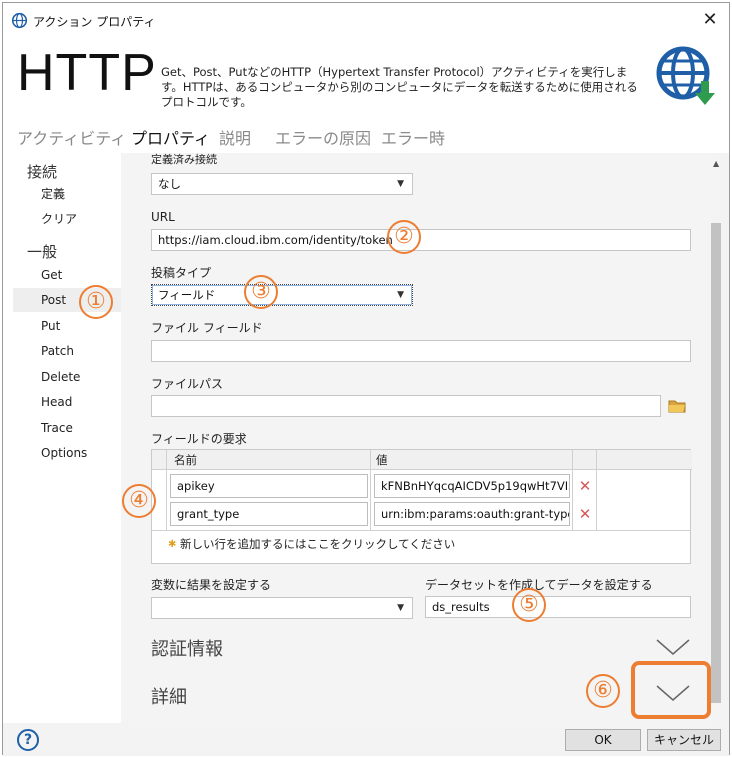  Describe the element at coordinates (211, 585) in the screenshot. I see `set-variable-label: 変数に結果を設定する` at that location.